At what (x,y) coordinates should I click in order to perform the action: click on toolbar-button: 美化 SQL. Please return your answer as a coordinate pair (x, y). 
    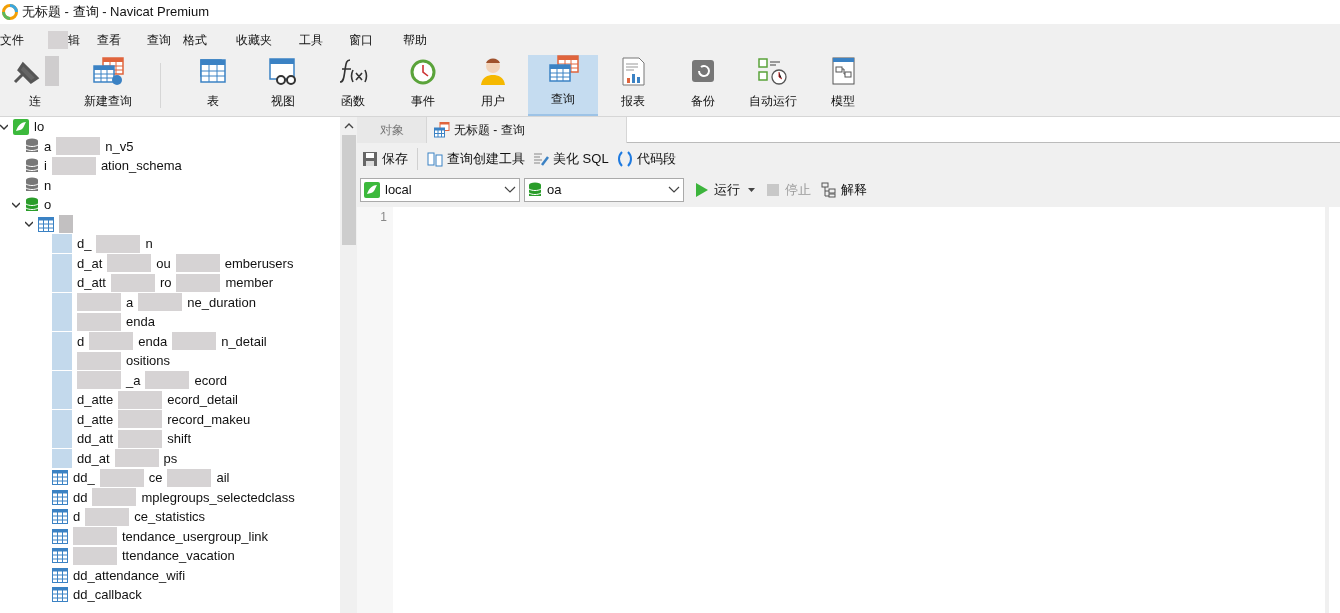
    Looking at the image, I should click on (571, 159).